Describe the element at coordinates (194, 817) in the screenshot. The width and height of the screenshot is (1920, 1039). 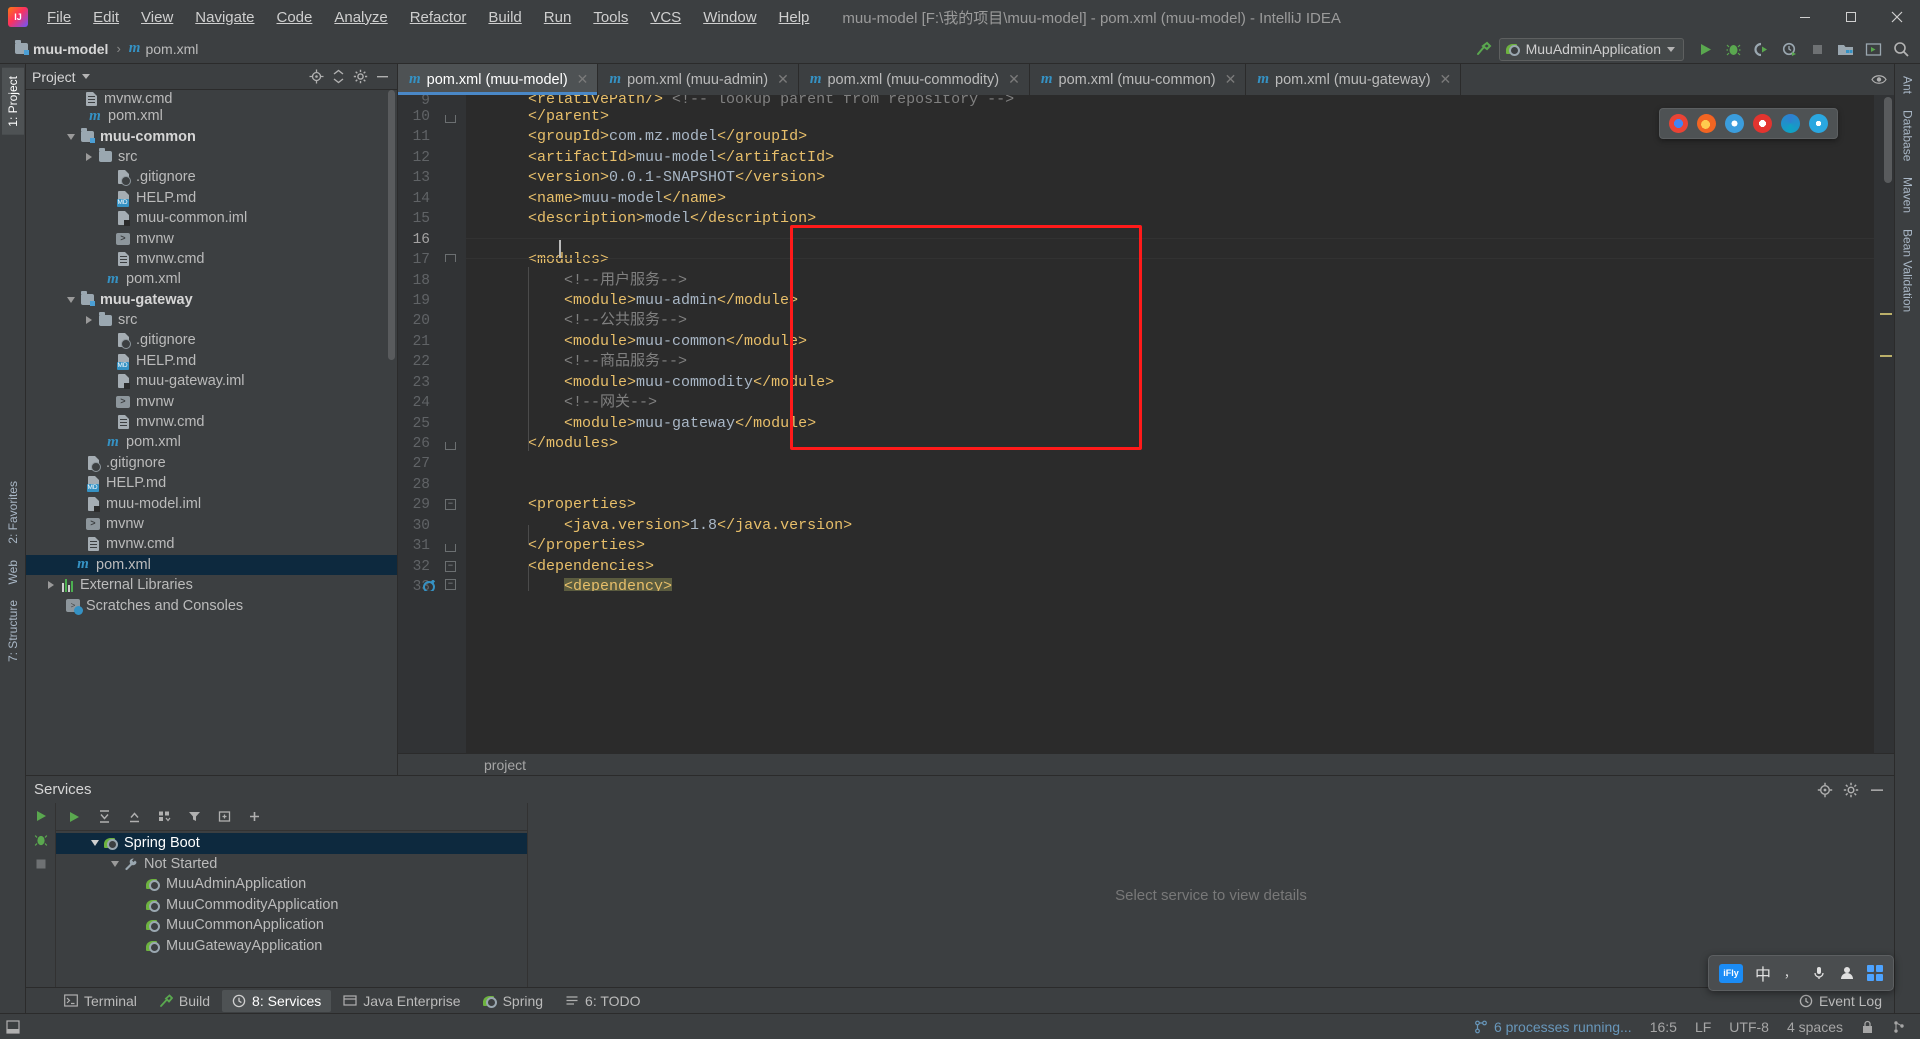
I see `filter-icon` at that location.